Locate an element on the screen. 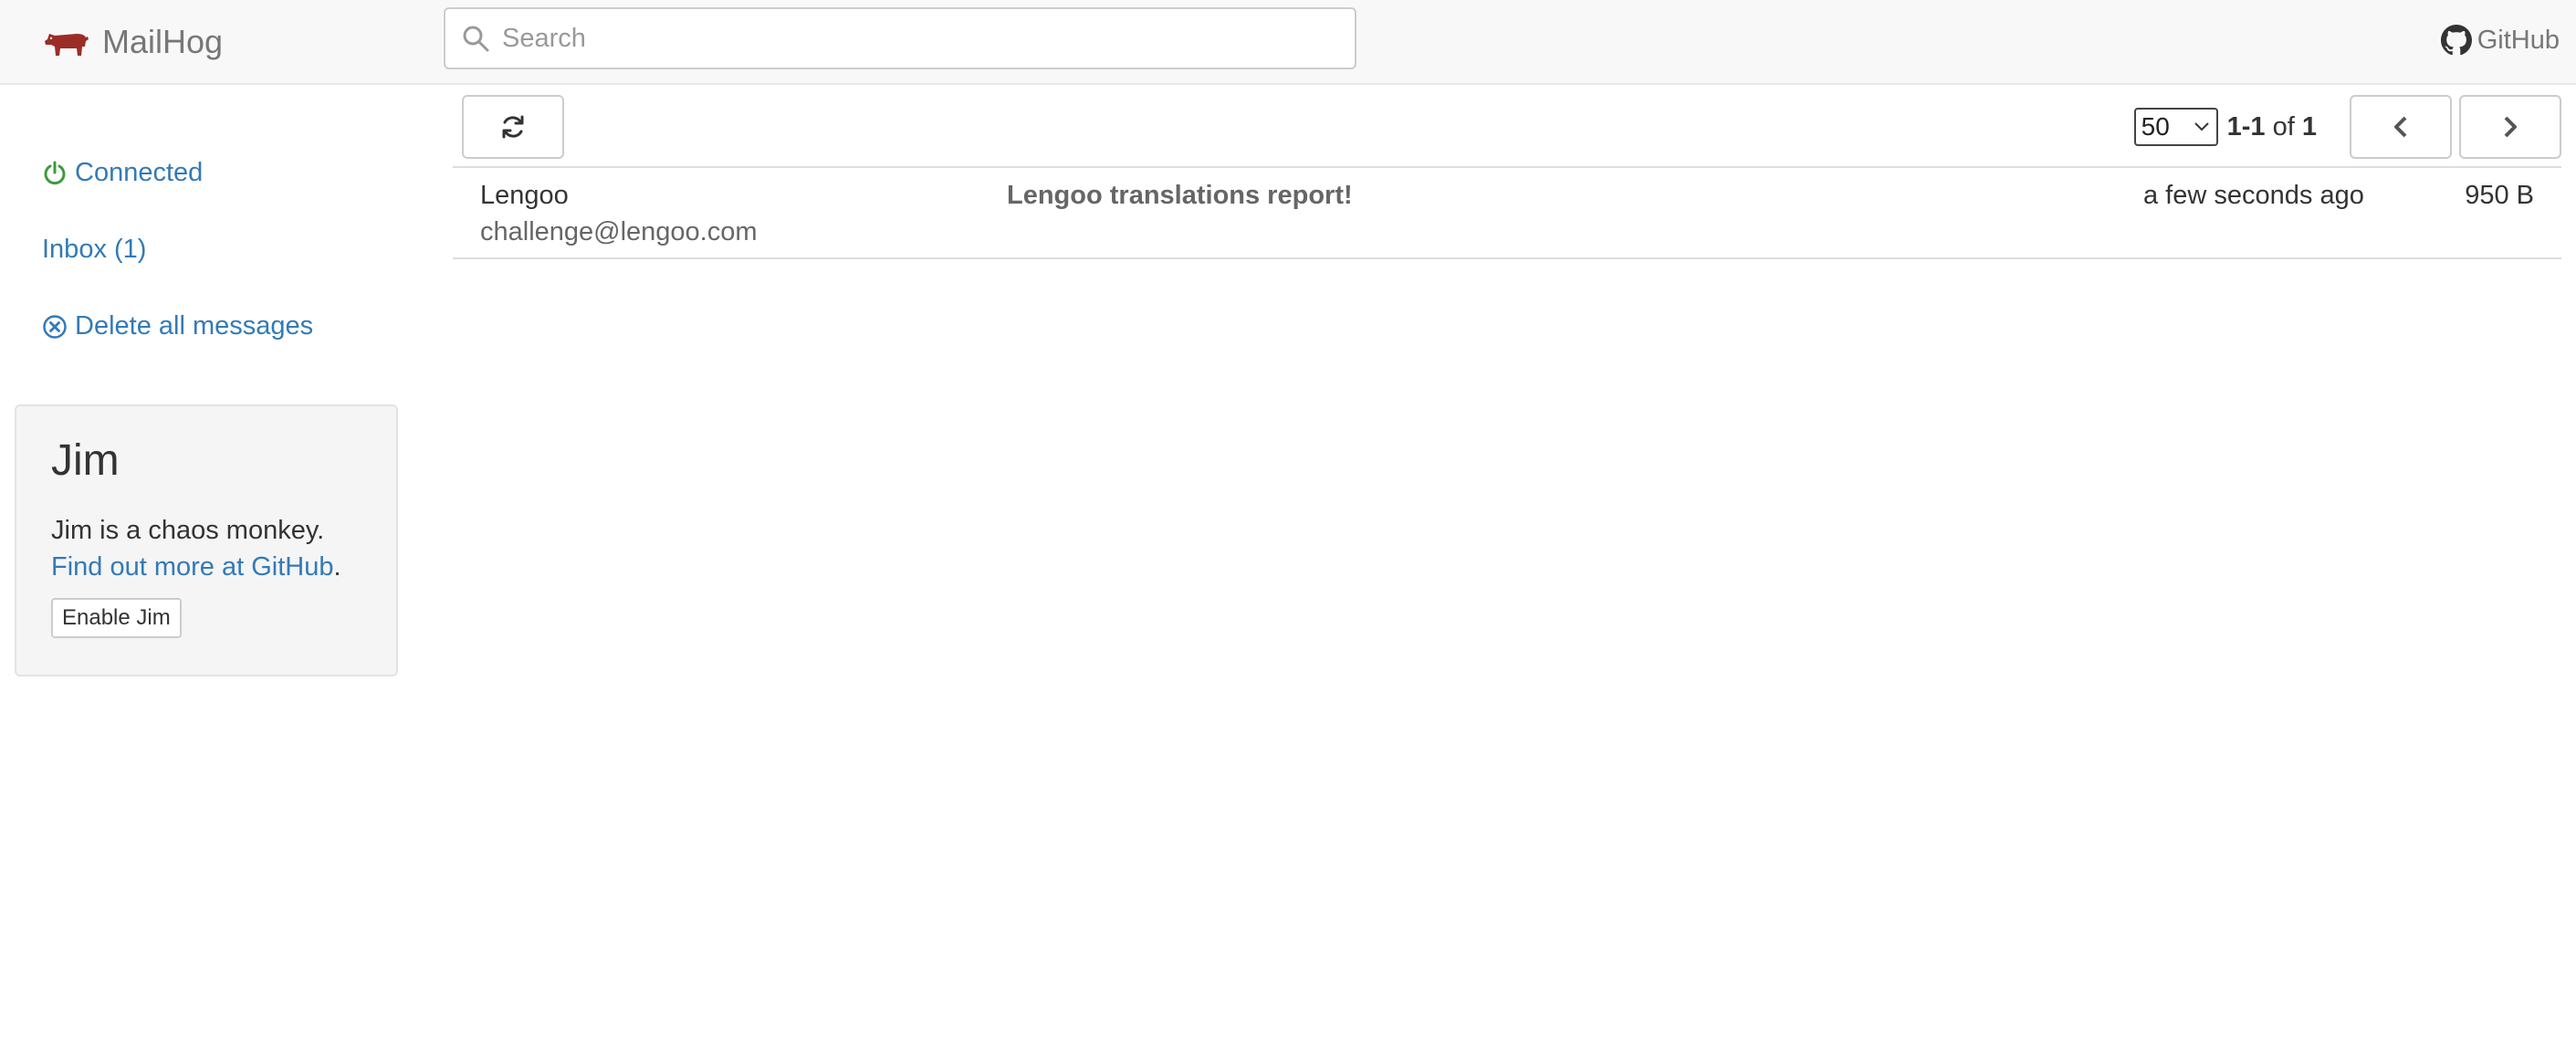 Image resolution: width=2576 pixels, height=1059 pixels. refresh-button is located at coordinates (513, 127).